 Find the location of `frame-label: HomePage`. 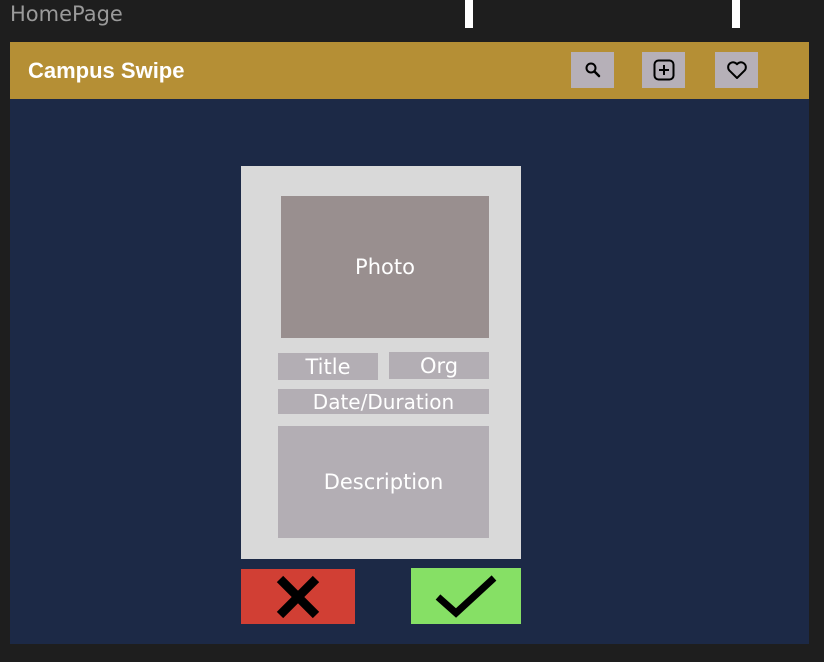

frame-label: HomePage is located at coordinates (66, 14).